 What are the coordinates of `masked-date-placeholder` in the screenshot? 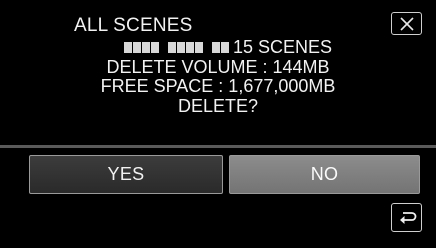 It's located at (176, 48).